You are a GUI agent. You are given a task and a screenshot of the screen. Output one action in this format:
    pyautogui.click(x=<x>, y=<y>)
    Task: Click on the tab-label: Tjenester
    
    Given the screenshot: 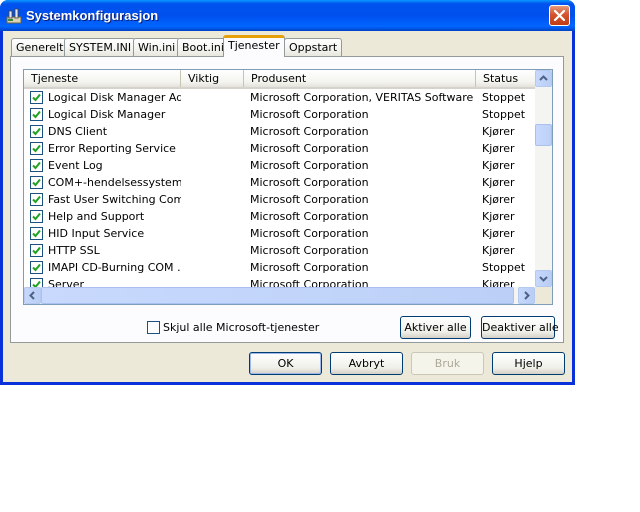 What is the action you would take?
    pyautogui.click(x=254, y=45)
    